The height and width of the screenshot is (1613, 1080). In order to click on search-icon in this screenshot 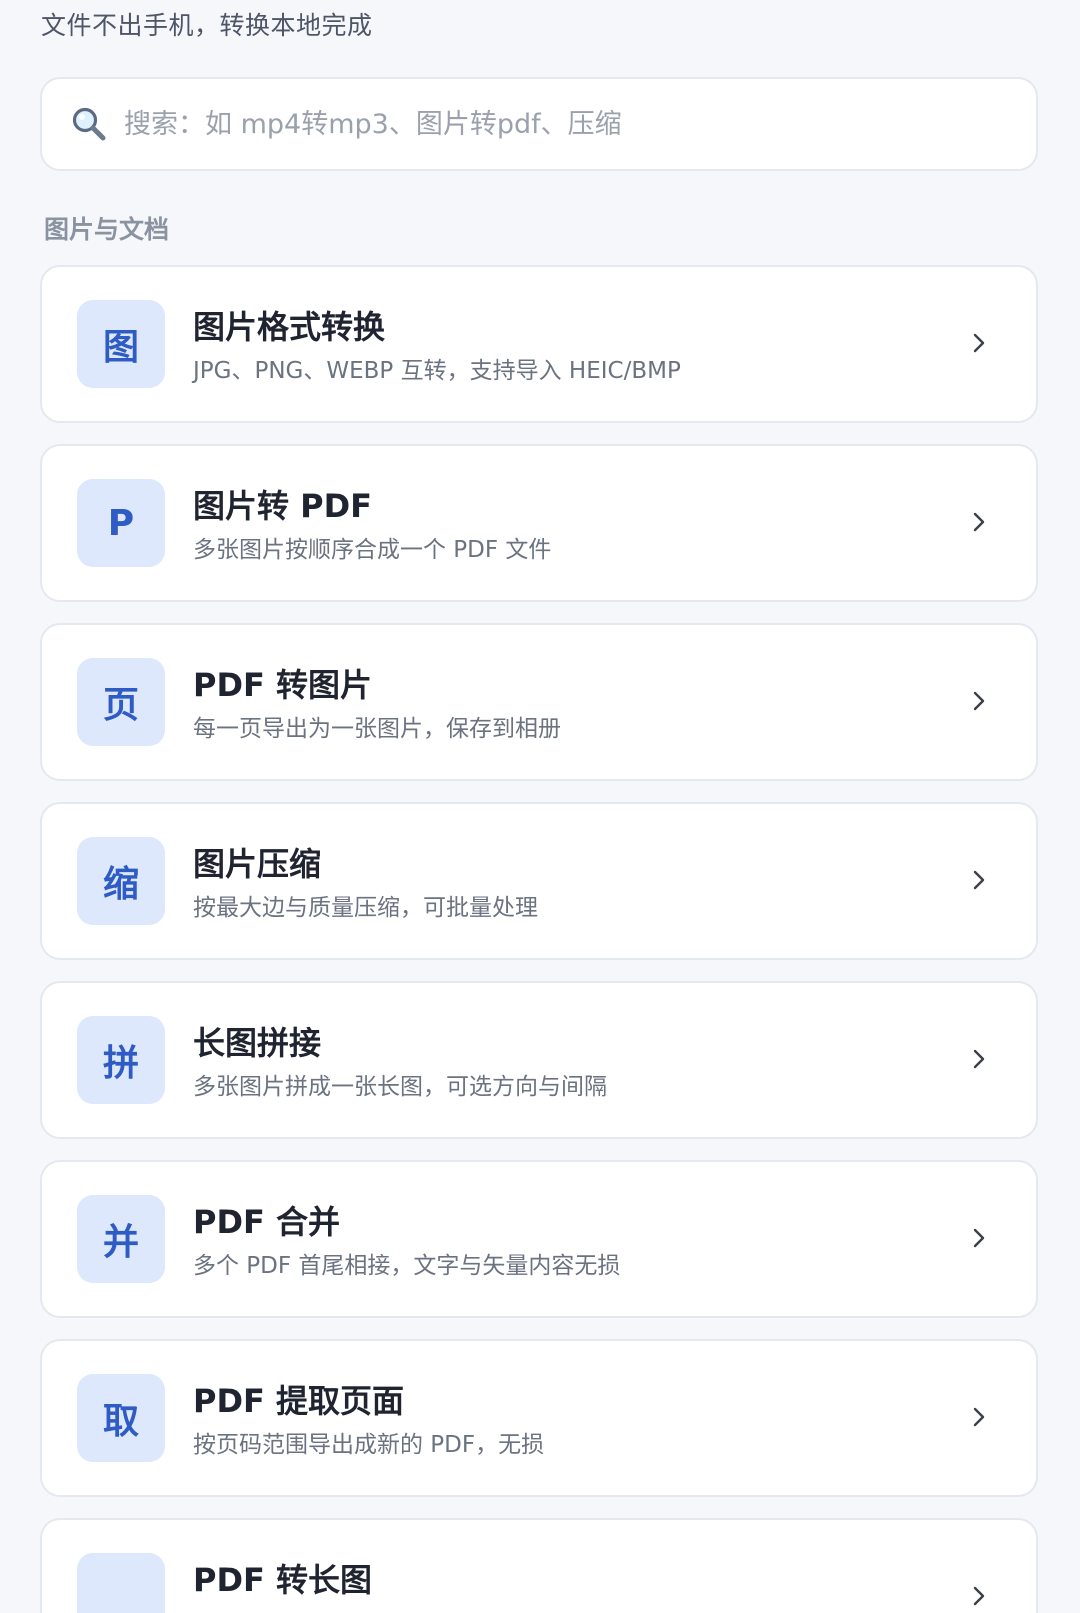, I will do `click(89, 124)`.